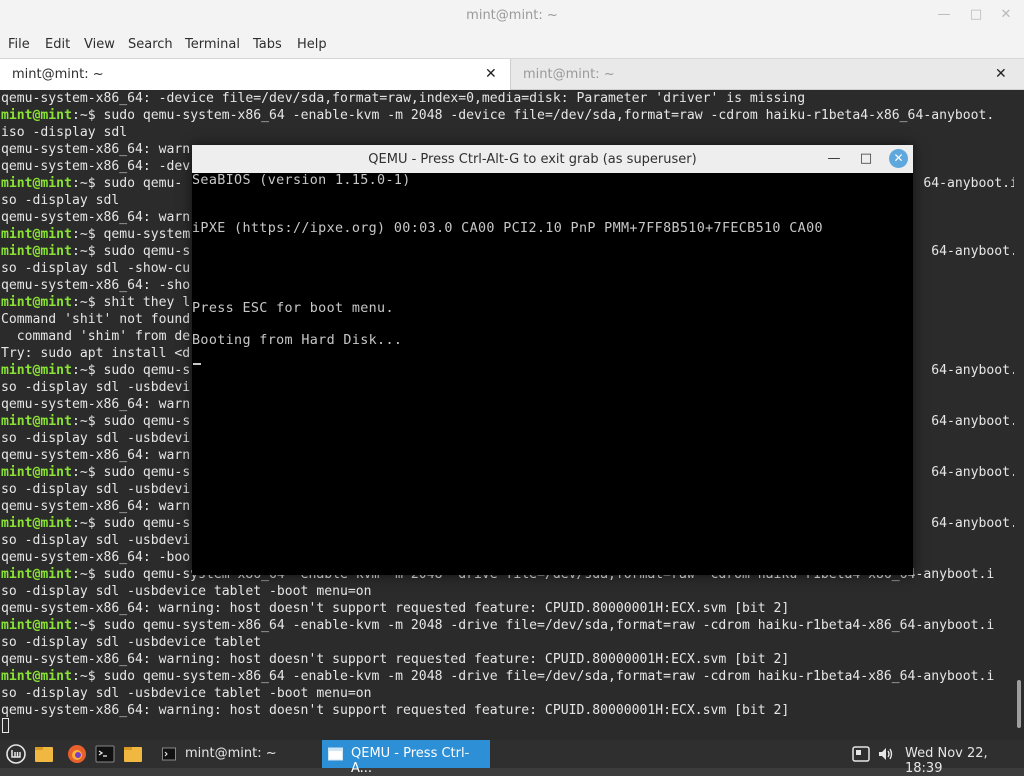 This screenshot has height=776, width=1024. I want to click on terminal-line-text: Try: sudo apt install <d, so click(96, 353).